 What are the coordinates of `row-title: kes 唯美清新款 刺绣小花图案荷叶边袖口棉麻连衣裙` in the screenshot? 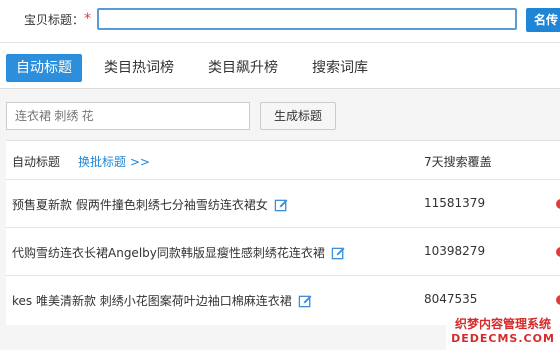 It's located at (152, 301).